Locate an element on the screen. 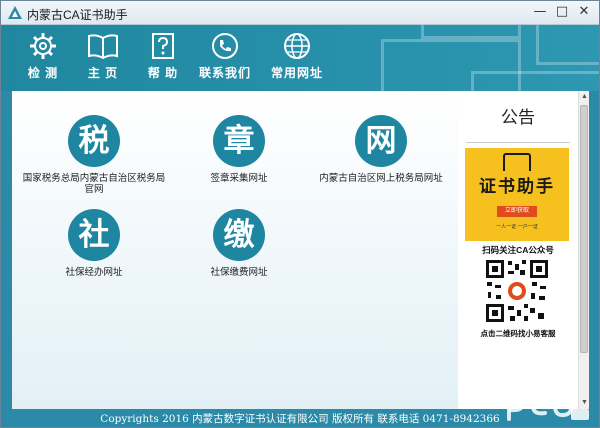 The height and width of the screenshot is (428, 600). help-icon is located at coordinates (163, 46).